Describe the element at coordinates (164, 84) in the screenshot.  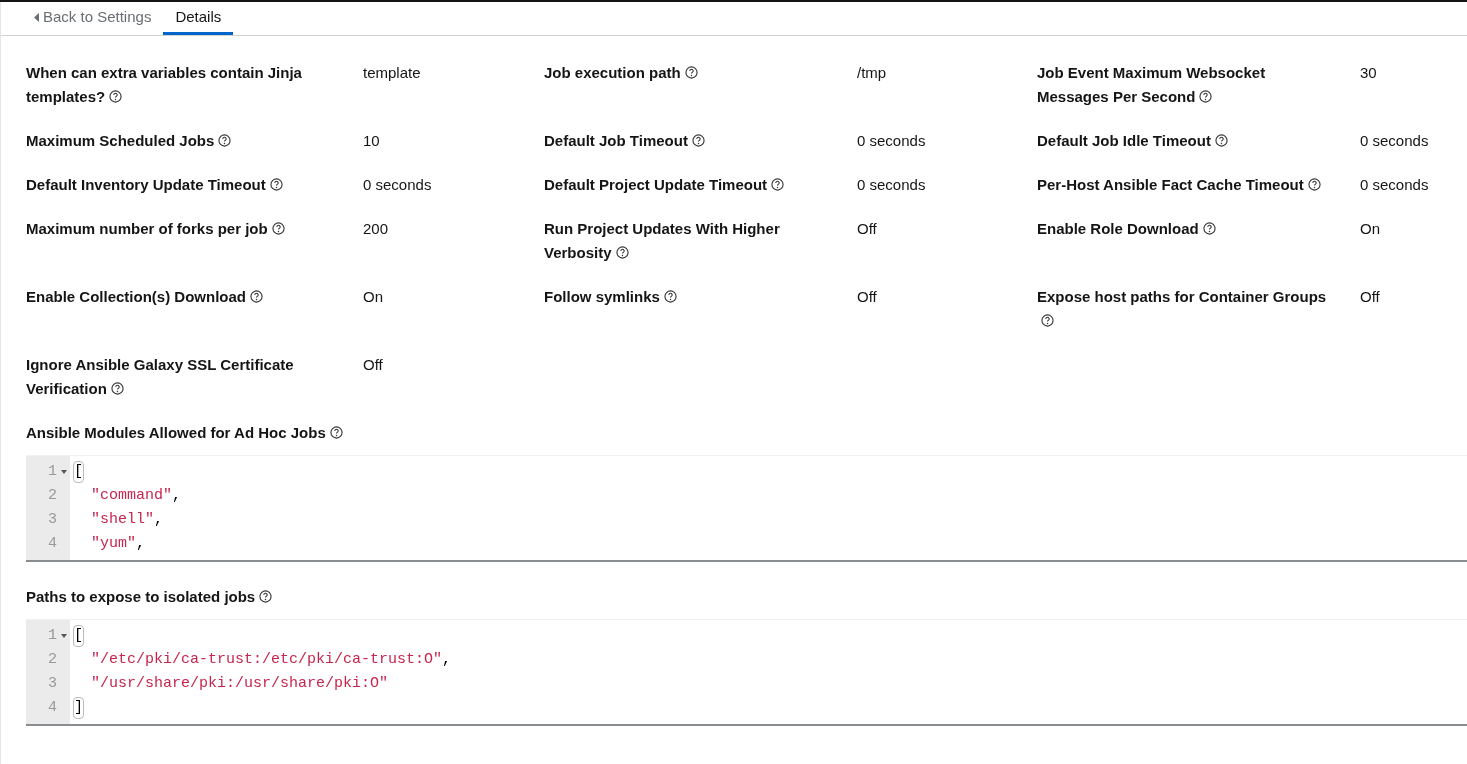
I see `setting-label: When can extra variables contain Jinja templates?` at that location.